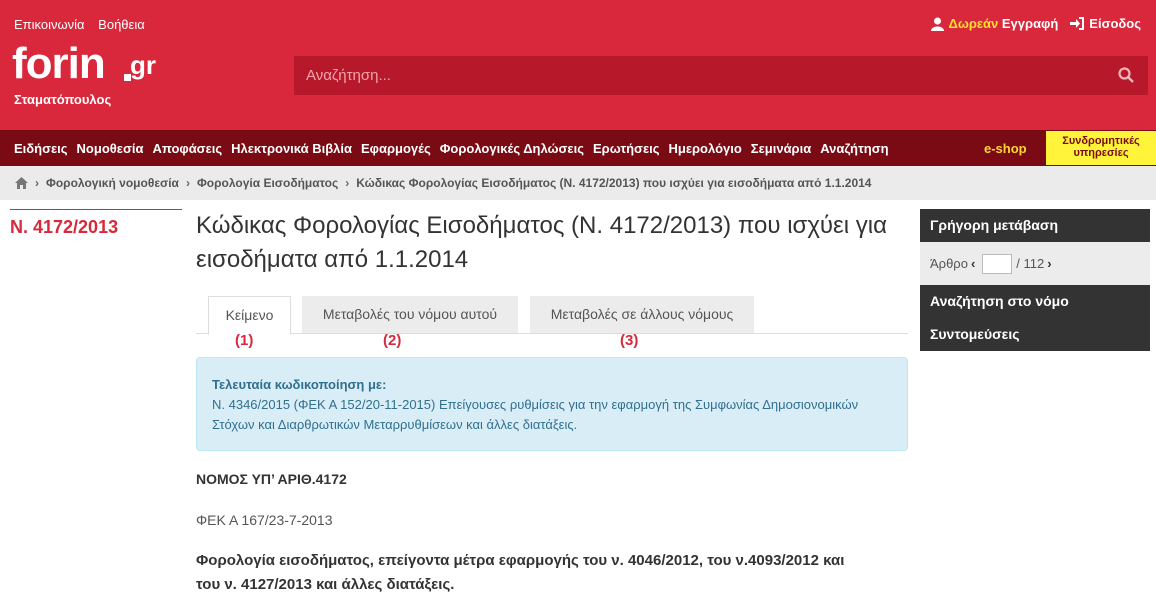 This screenshot has height=609, width=1156. Describe the element at coordinates (392, 340) in the screenshot. I see `tab-annotation-2: (2)` at that location.